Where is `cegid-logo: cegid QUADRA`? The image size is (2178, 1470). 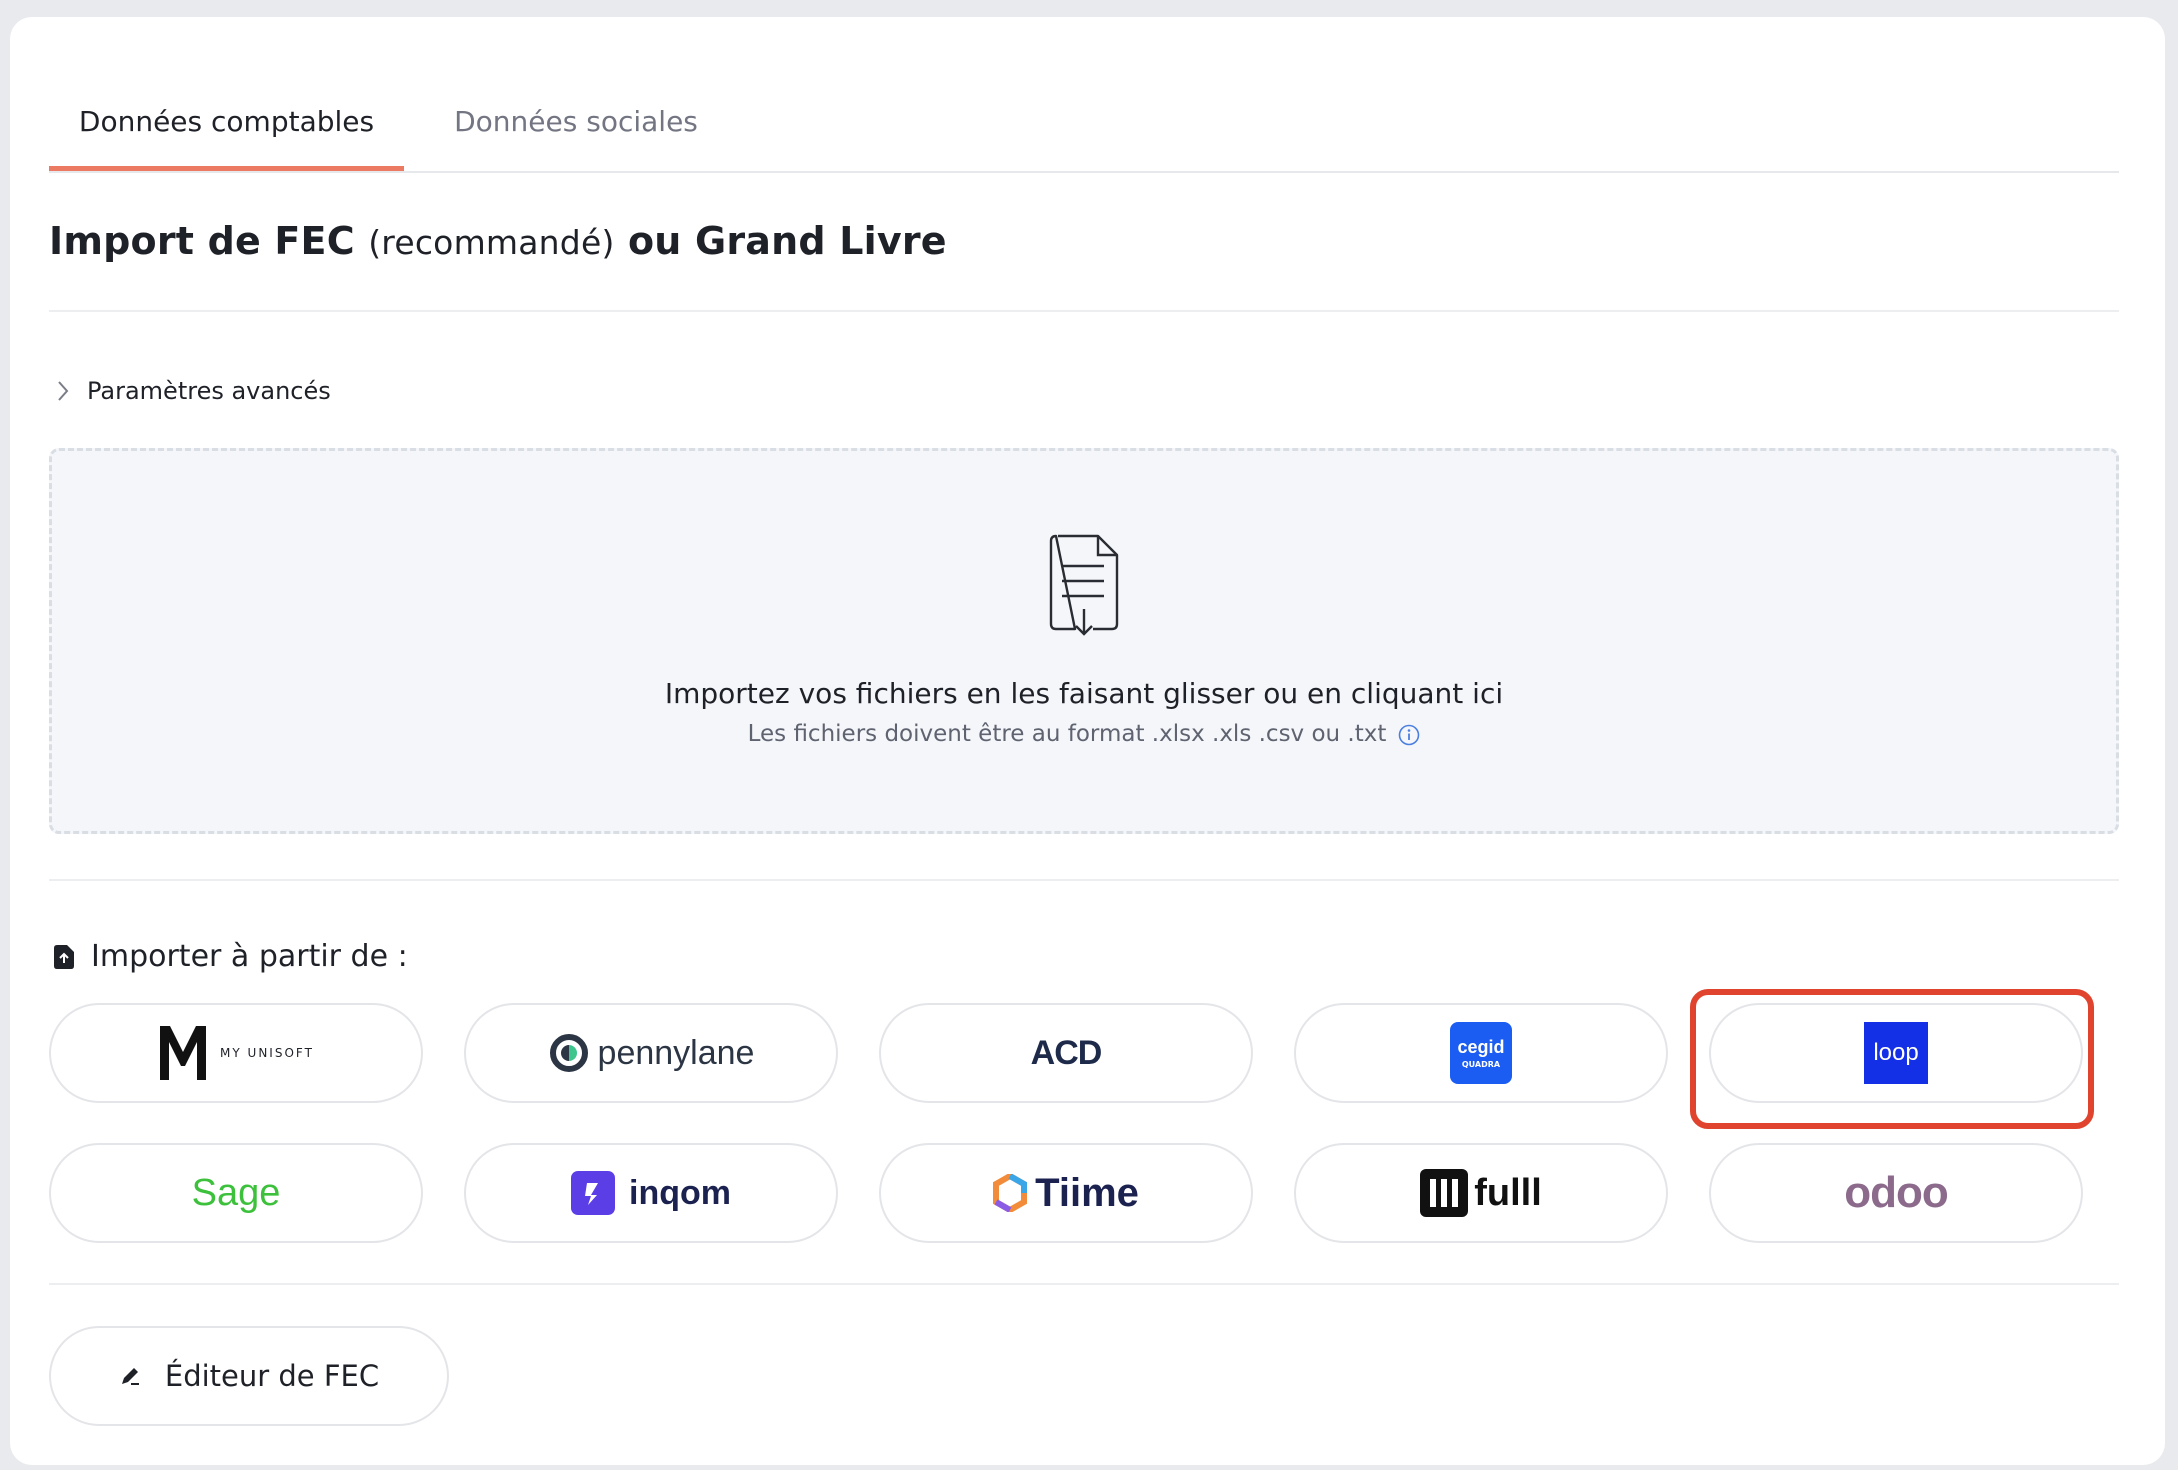
cegid-logo: cegid QUADRA is located at coordinates (1481, 1053).